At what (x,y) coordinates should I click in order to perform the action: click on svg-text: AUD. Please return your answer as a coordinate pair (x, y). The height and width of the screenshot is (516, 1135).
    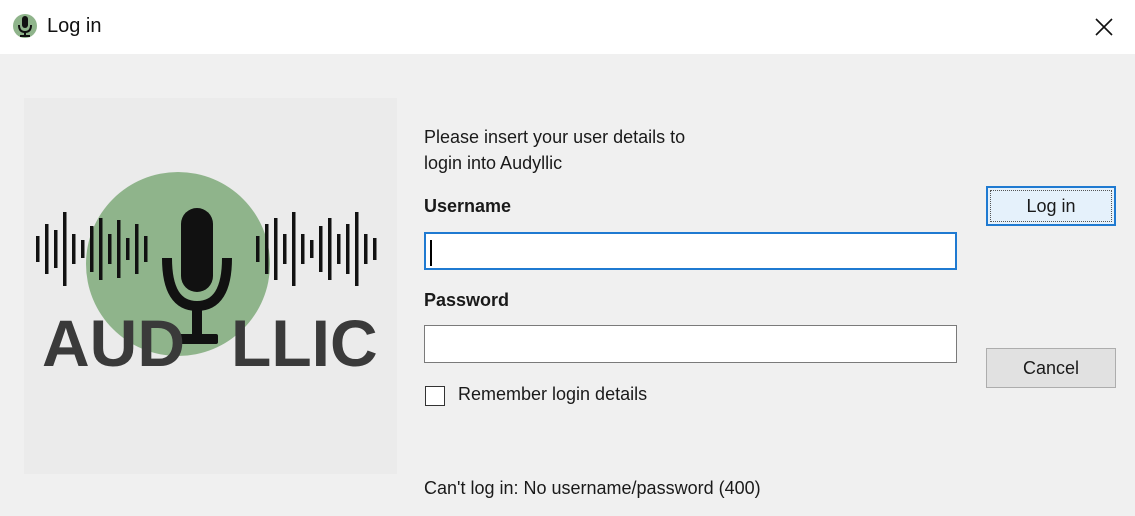
    Looking at the image, I should click on (113, 343).